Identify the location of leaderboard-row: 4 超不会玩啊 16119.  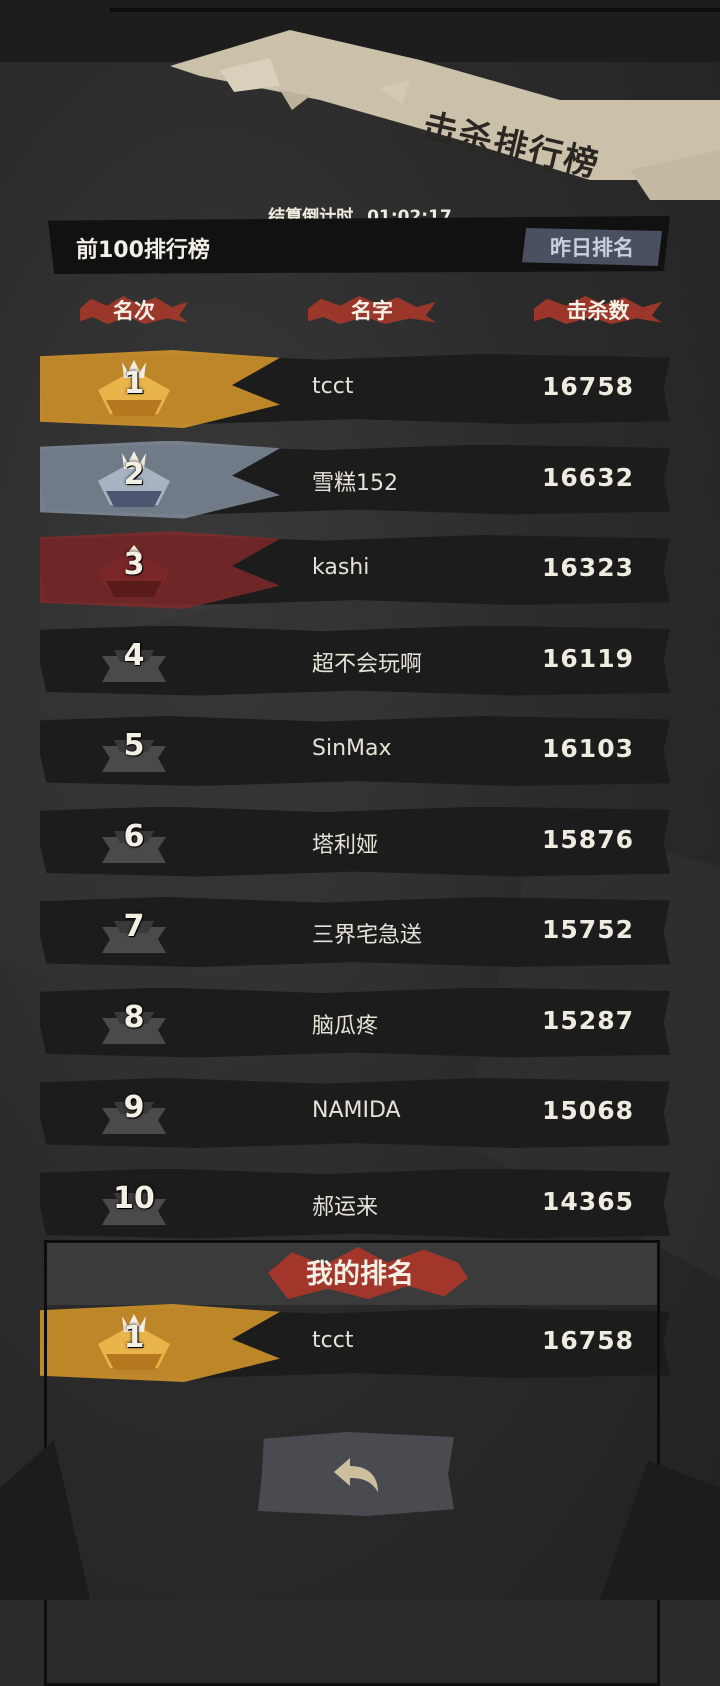
(355, 661).